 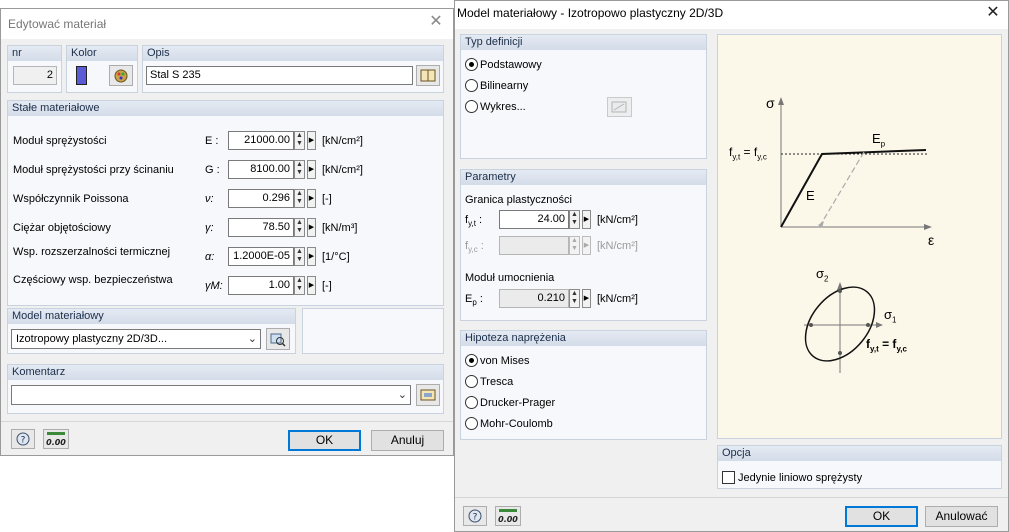 I want to click on safety-factor-symbol: γM:, so click(x=214, y=286).